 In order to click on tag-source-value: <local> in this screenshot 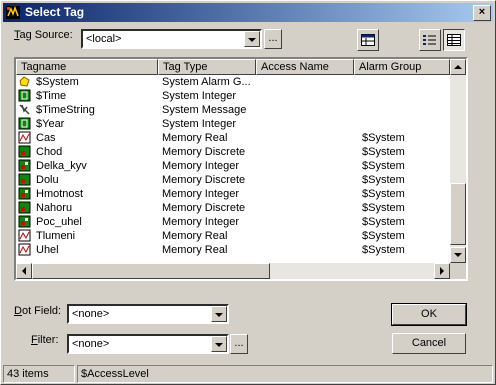, I will do `click(104, 39)`.